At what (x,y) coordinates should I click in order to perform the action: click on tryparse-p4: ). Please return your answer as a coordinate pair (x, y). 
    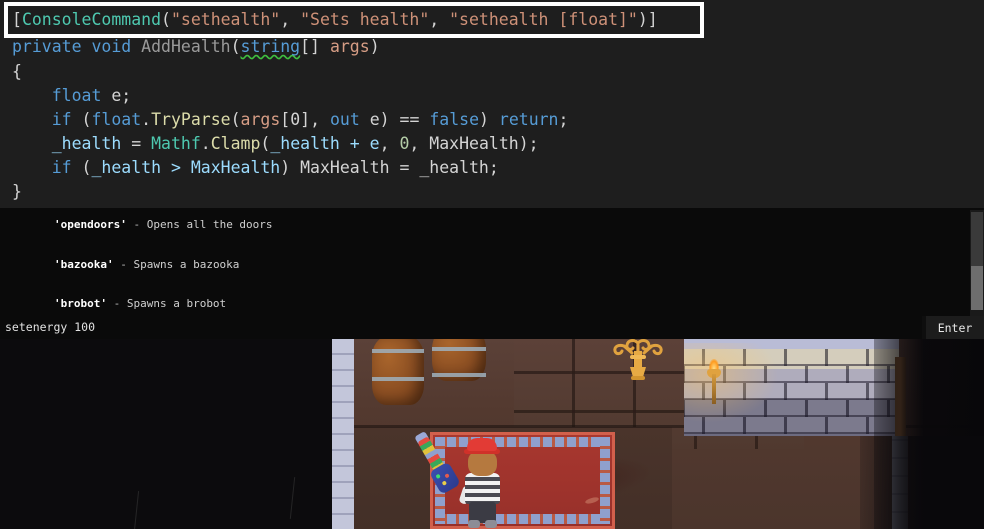
    Looking at the image, I should click on (489, 119).